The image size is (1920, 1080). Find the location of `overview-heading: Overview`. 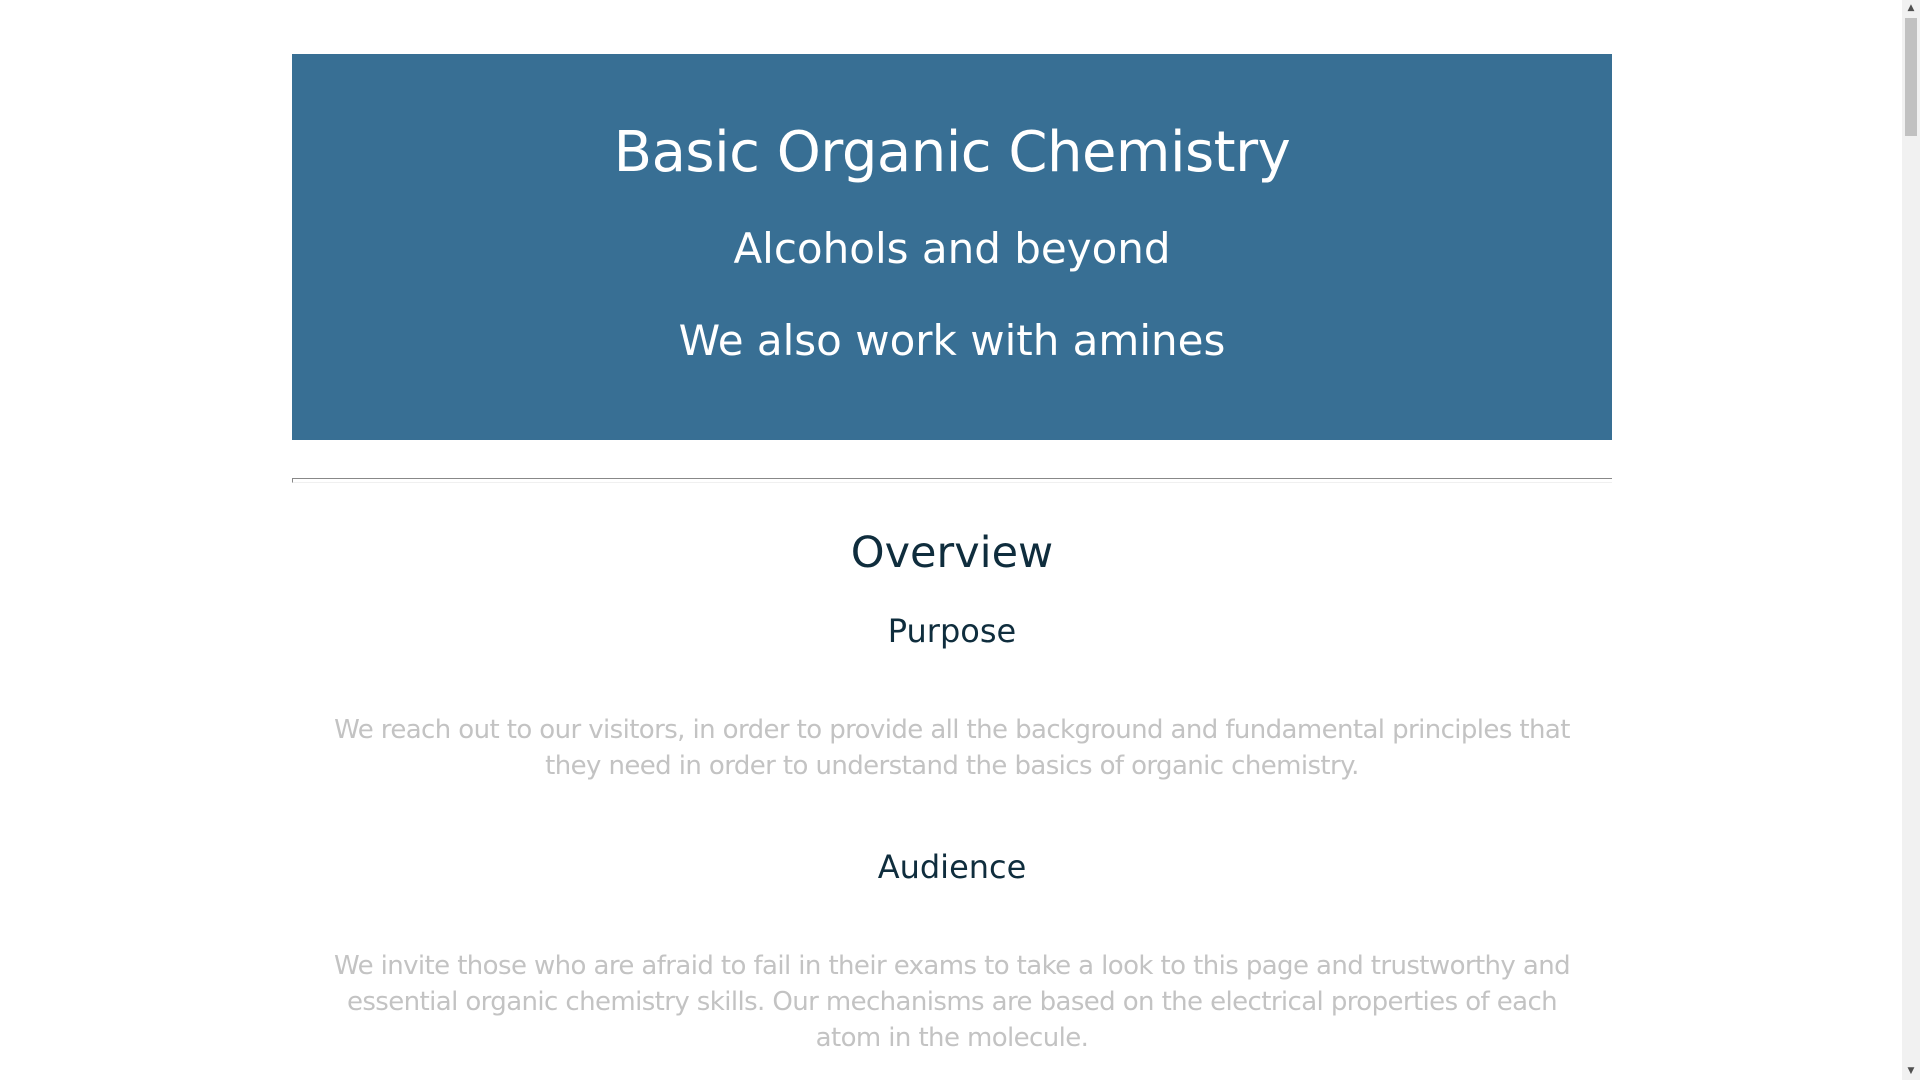

overview-heading: Overview is located at coordinates (952, 553).